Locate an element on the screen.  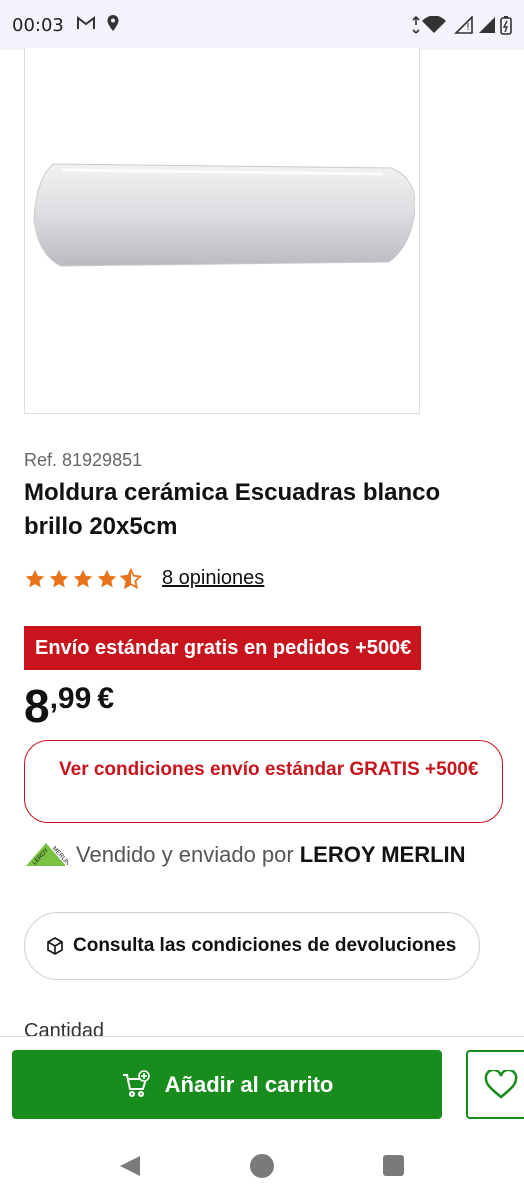
system-nav-bar is located at coordinates (262, 1167).